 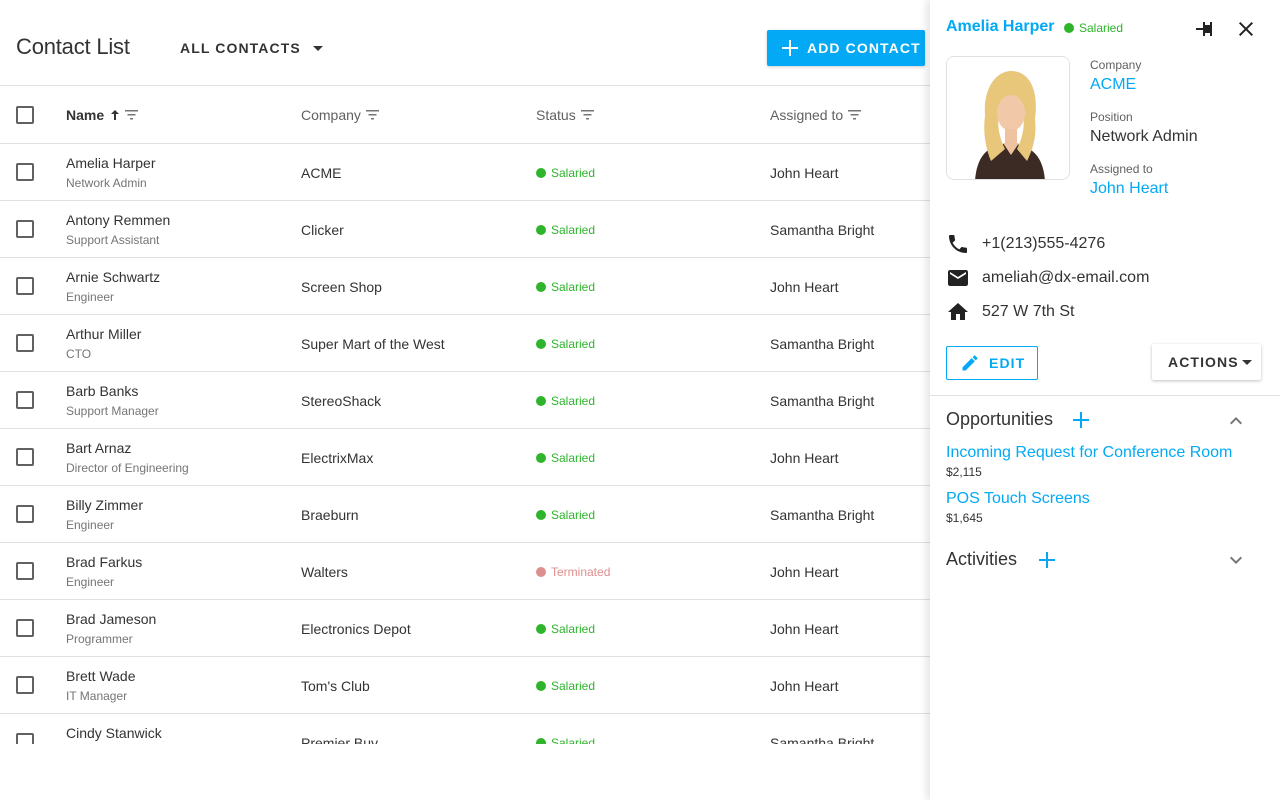 I want to click on column-header-name: Name, so click(x=102, y=115).